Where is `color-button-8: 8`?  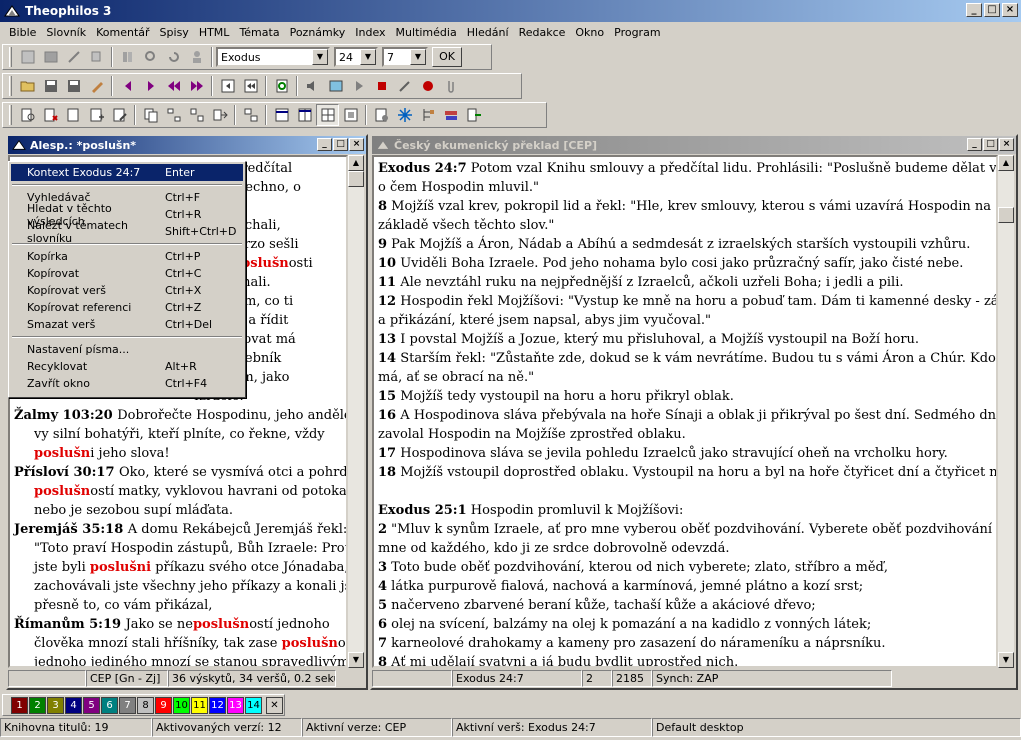 color-button-8: 8 is located at coordinates (145, 705).